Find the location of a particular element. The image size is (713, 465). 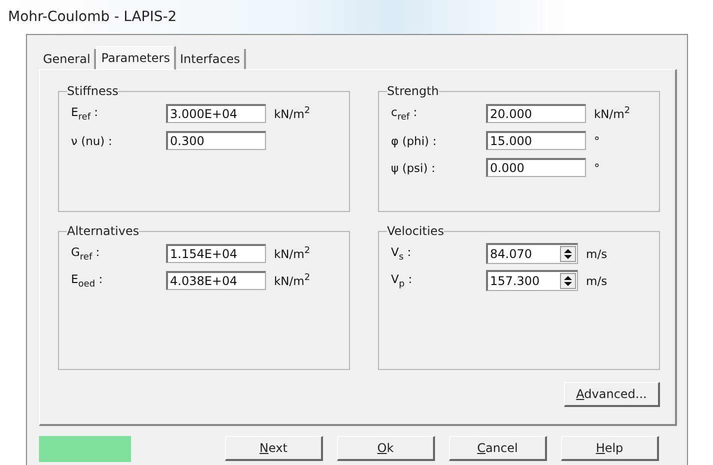

input-field: 15.000 is located at coordinates (536, 140).